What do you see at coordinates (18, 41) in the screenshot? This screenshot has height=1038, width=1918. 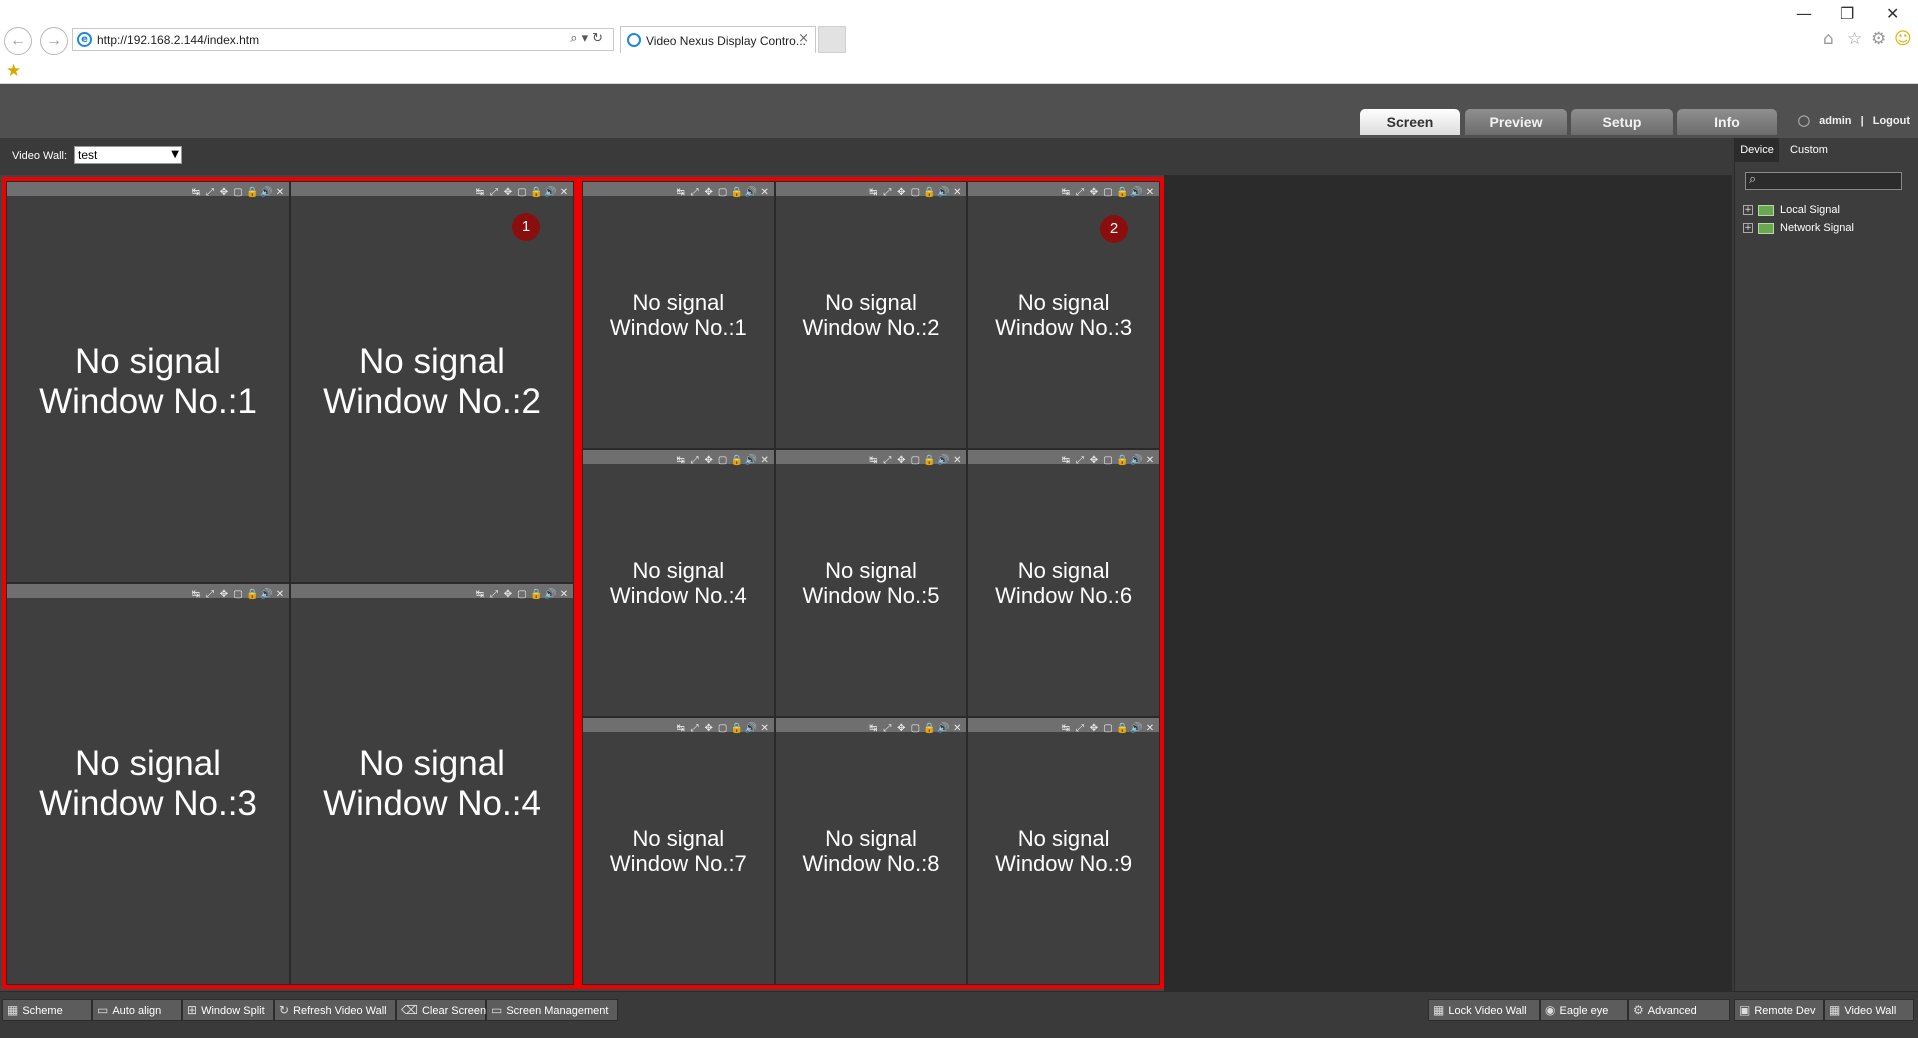 I see `back-button: ←` at bounding box center [18, 41].